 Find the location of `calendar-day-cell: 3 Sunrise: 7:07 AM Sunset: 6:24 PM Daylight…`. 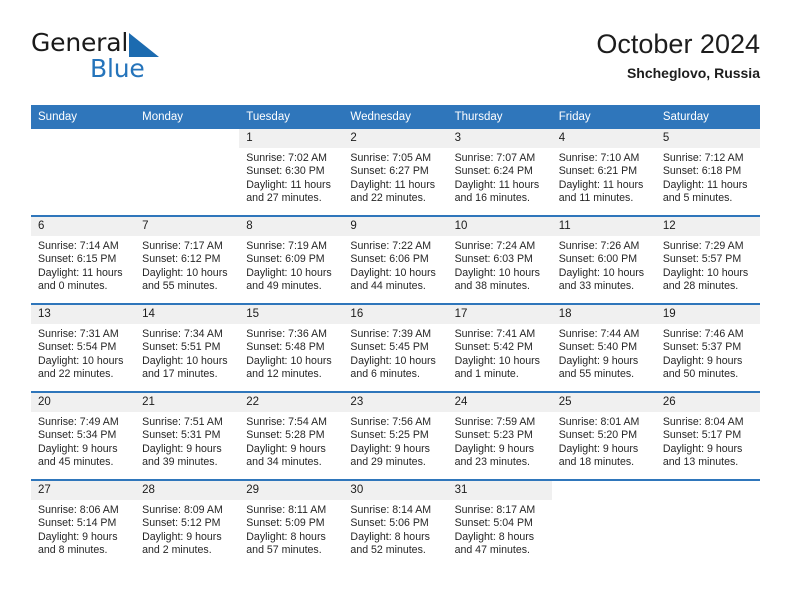

calendar-day-cell: 3 Sunrise: 7:07 AM Sunset: 6:24 PM Daylight… is located at coordinates (499, 172).